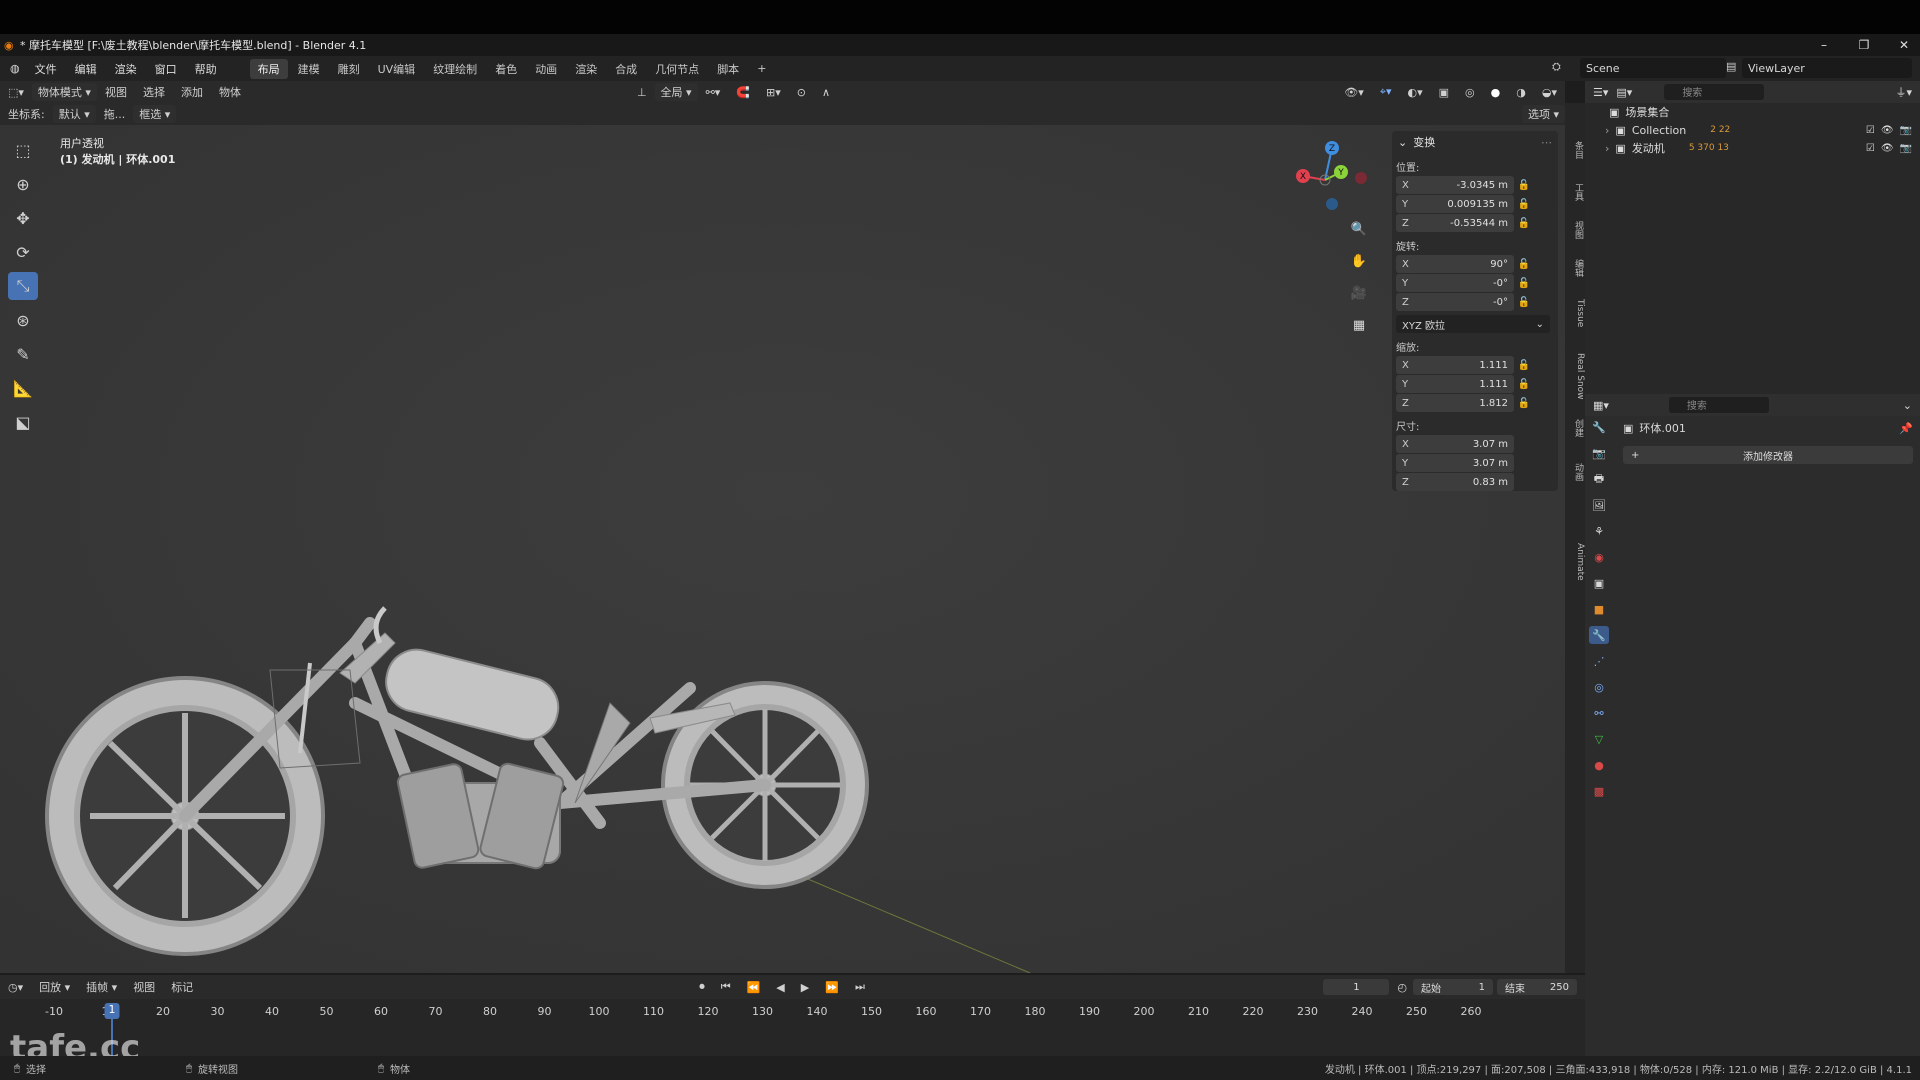  What do you see at coordinates (1455, 185) in the screenshot?
I see `location-x-field: X -3.0345 m` at bounding box center [1455, 185].